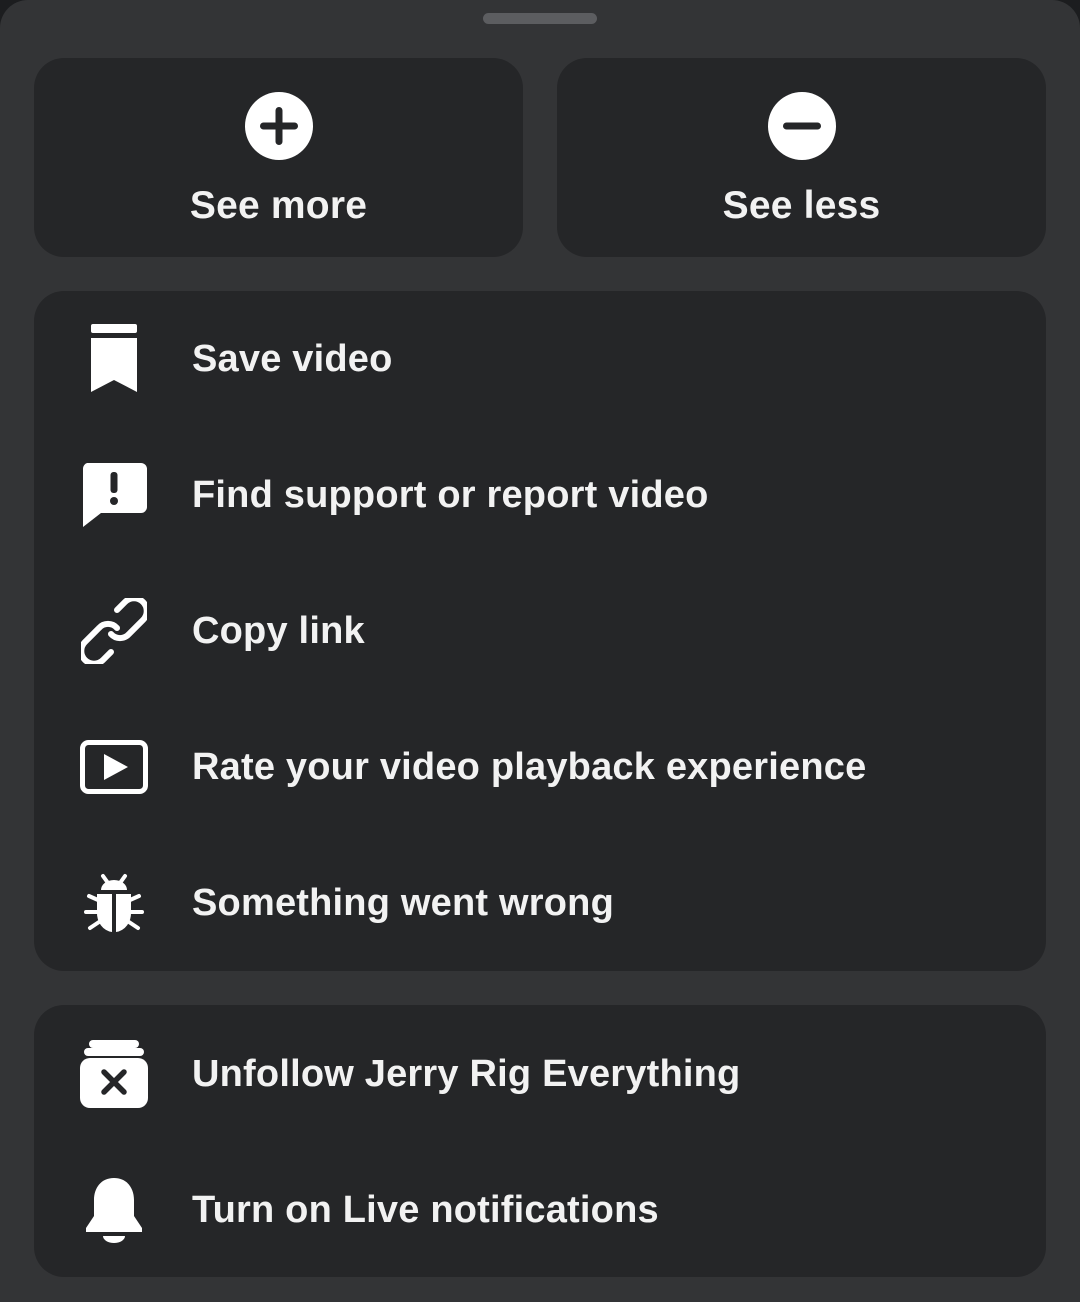 The width and height of the screenshot is (1080, 1302). What do you see at coordinates (278, 205) in the screenshot?
I see `see-more-label: See more` at bounding box center [278, 205].